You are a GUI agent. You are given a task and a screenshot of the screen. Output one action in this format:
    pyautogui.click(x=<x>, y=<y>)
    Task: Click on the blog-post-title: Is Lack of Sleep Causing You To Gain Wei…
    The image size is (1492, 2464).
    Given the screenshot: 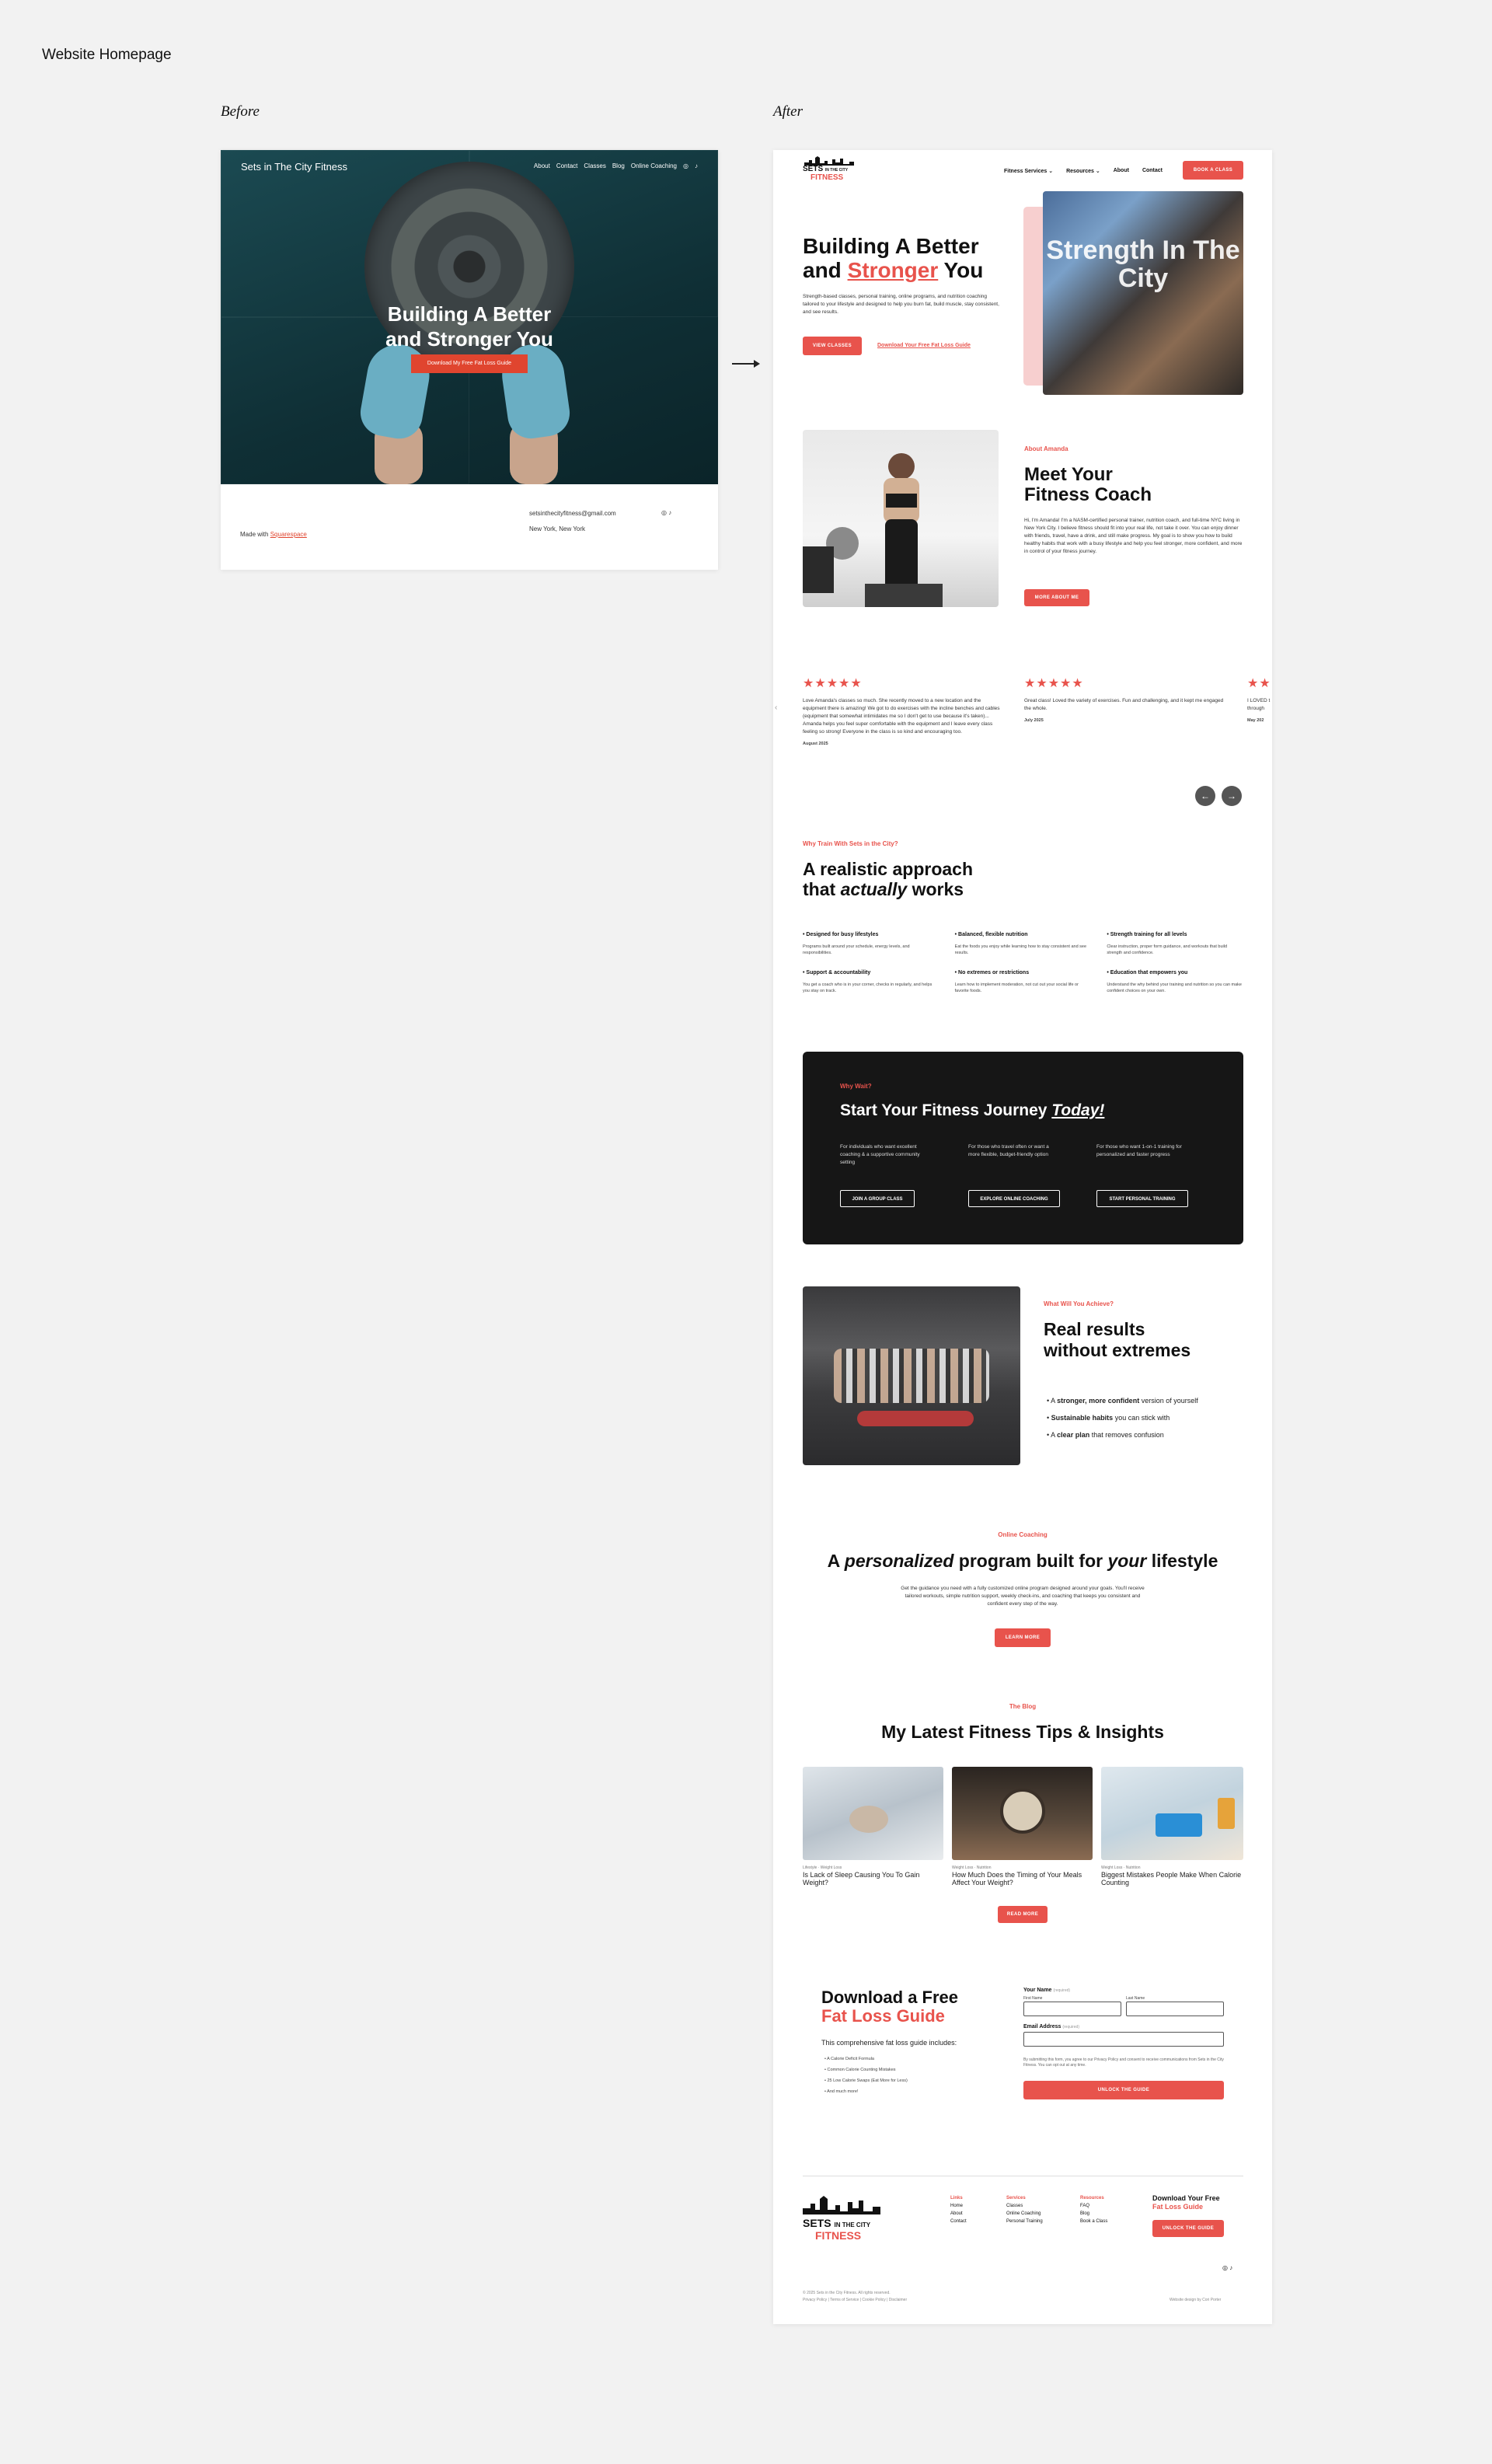 What is the action you would take?
    pyautogui.click(x=873, y=1879)
    